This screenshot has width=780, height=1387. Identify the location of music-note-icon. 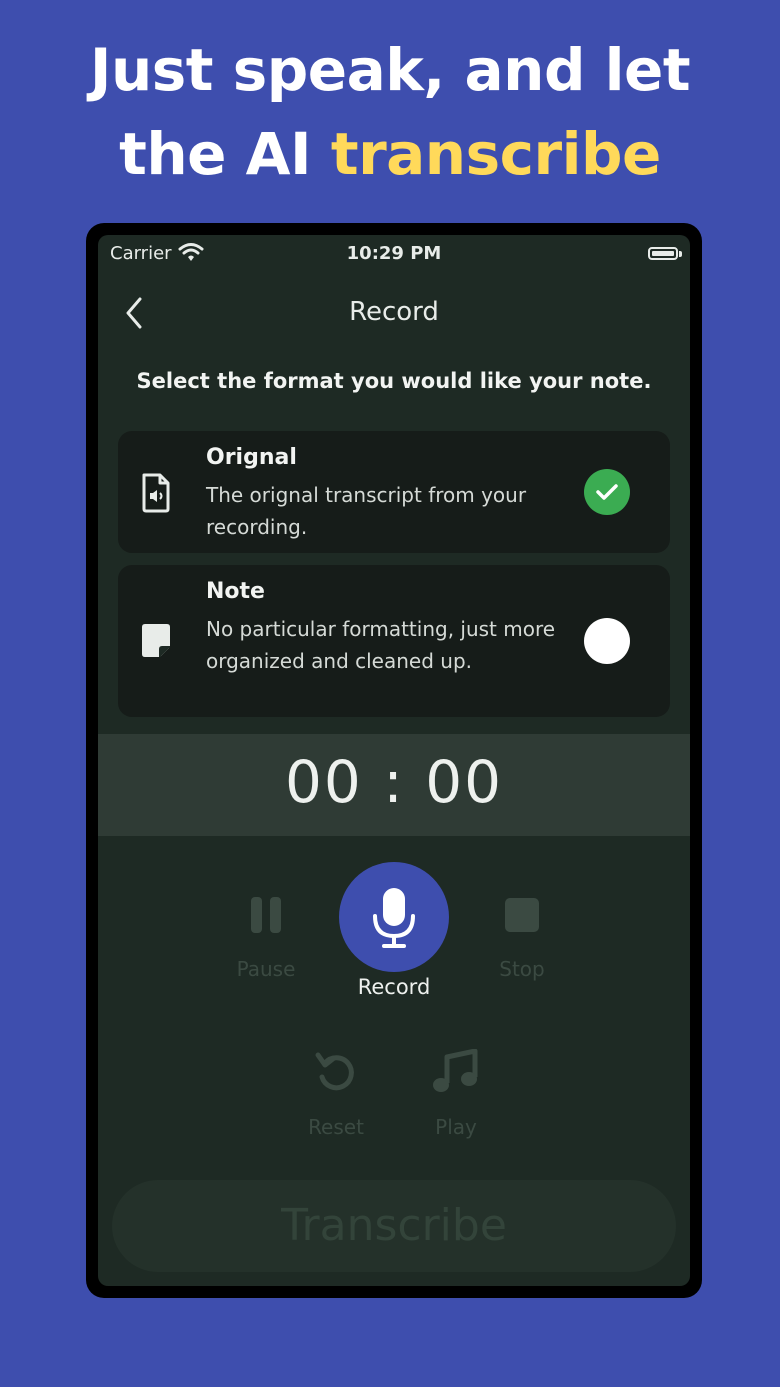
(455, 1070).